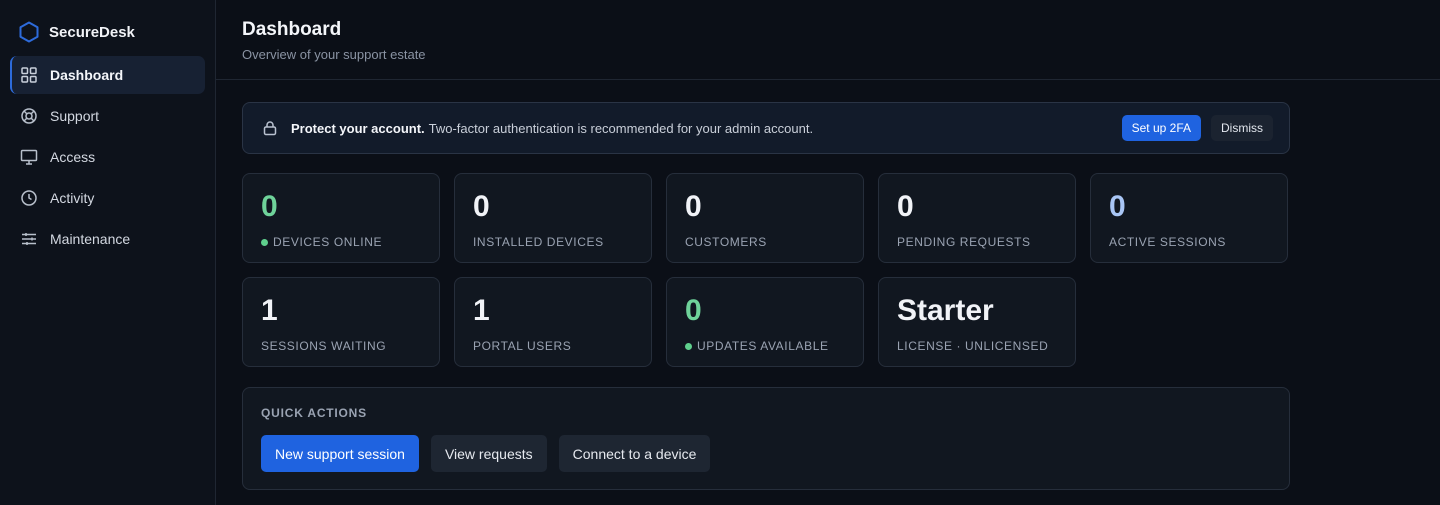 The width and height of the screenshot is (1440, 505). What do you see at coordinates (29, 75) in the screenshot?
I see `grid-icon` at bounding box center [29, 75].